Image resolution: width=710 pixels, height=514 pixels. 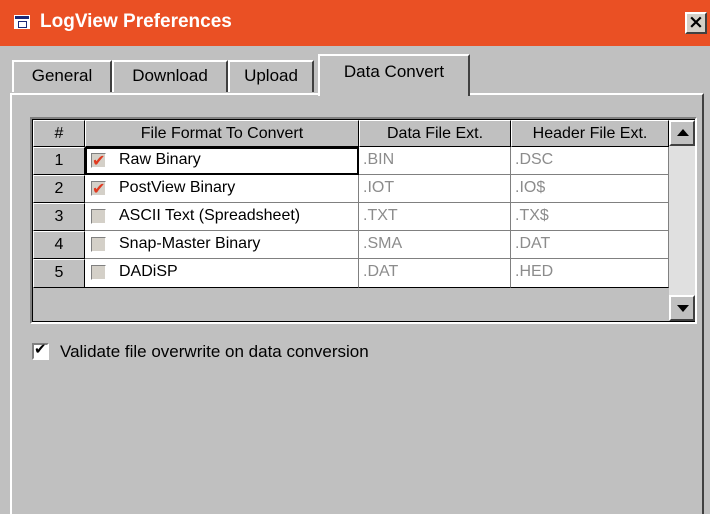 I want to click on row-number: 4, so click(x=59, y=245).